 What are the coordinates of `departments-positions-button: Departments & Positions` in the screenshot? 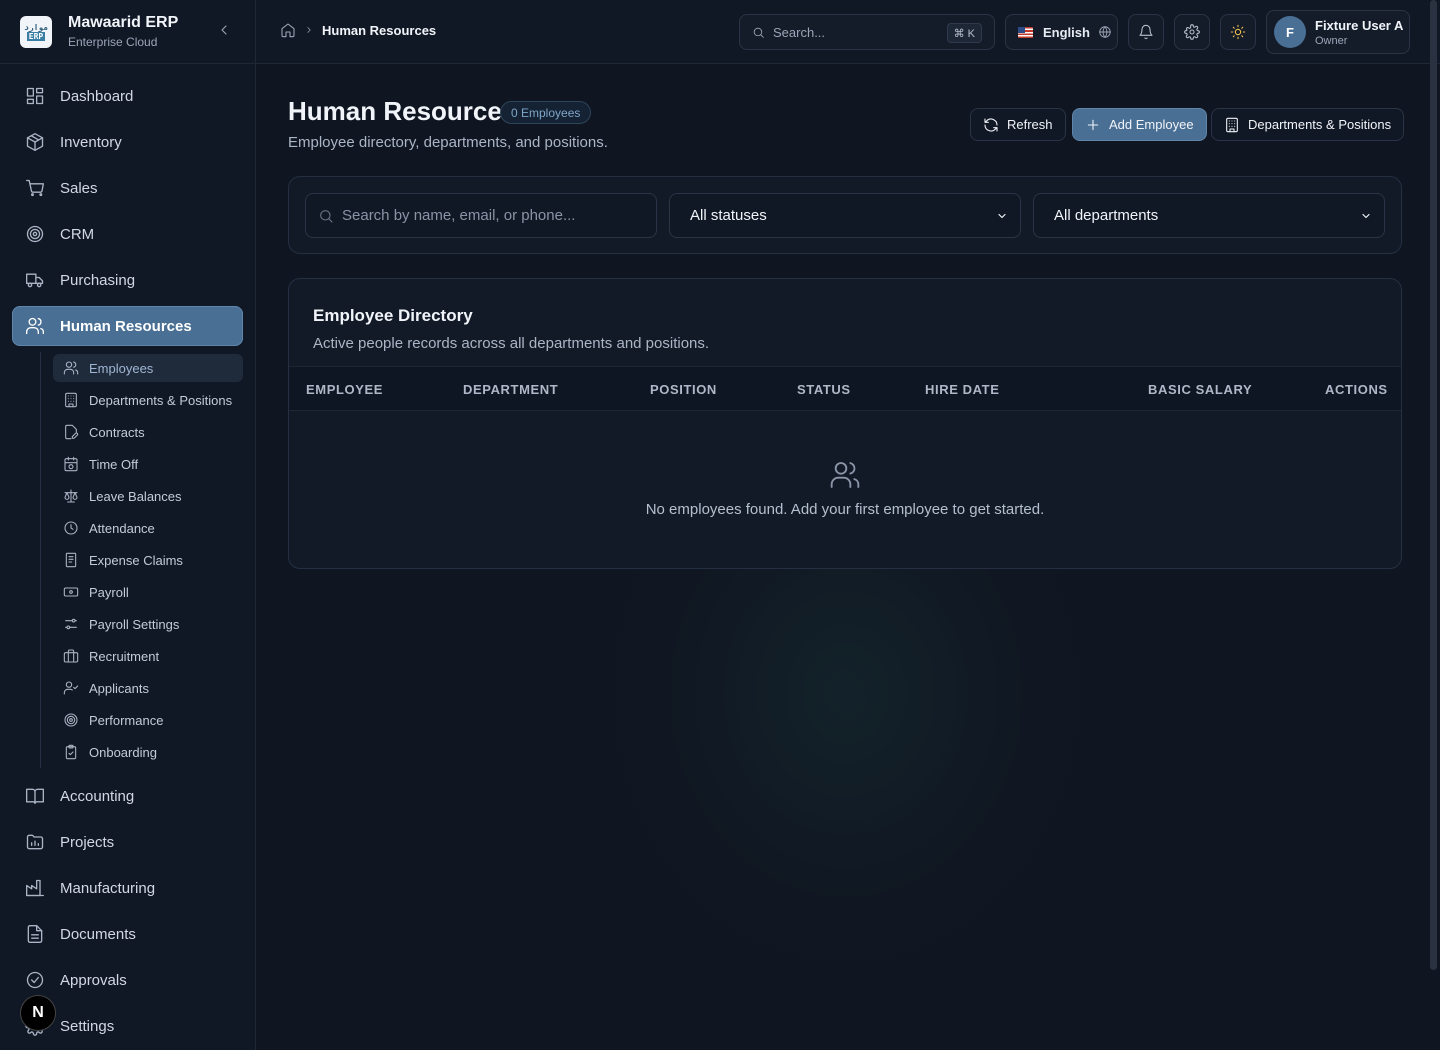 It's located at (1308, 124).